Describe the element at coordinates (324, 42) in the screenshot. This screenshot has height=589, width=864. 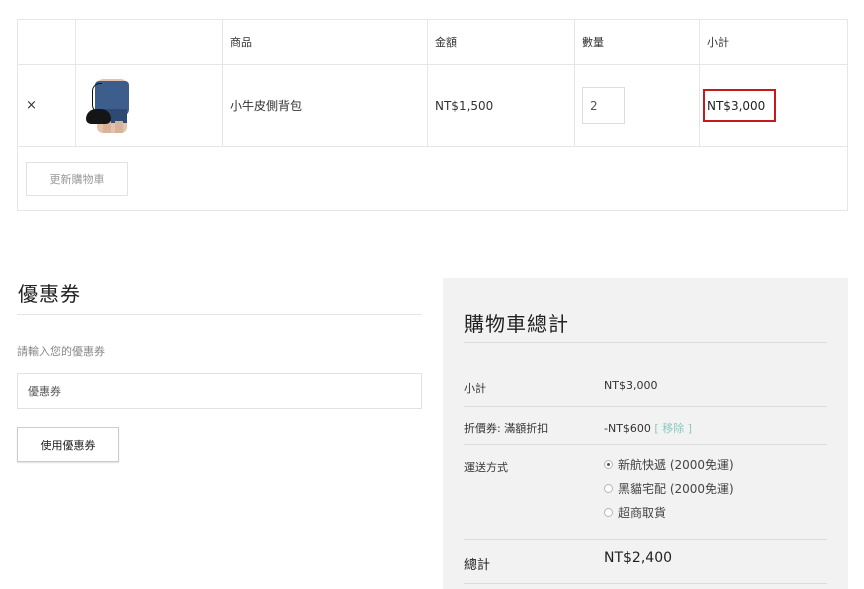
I see `header-product: 商品` at that location.